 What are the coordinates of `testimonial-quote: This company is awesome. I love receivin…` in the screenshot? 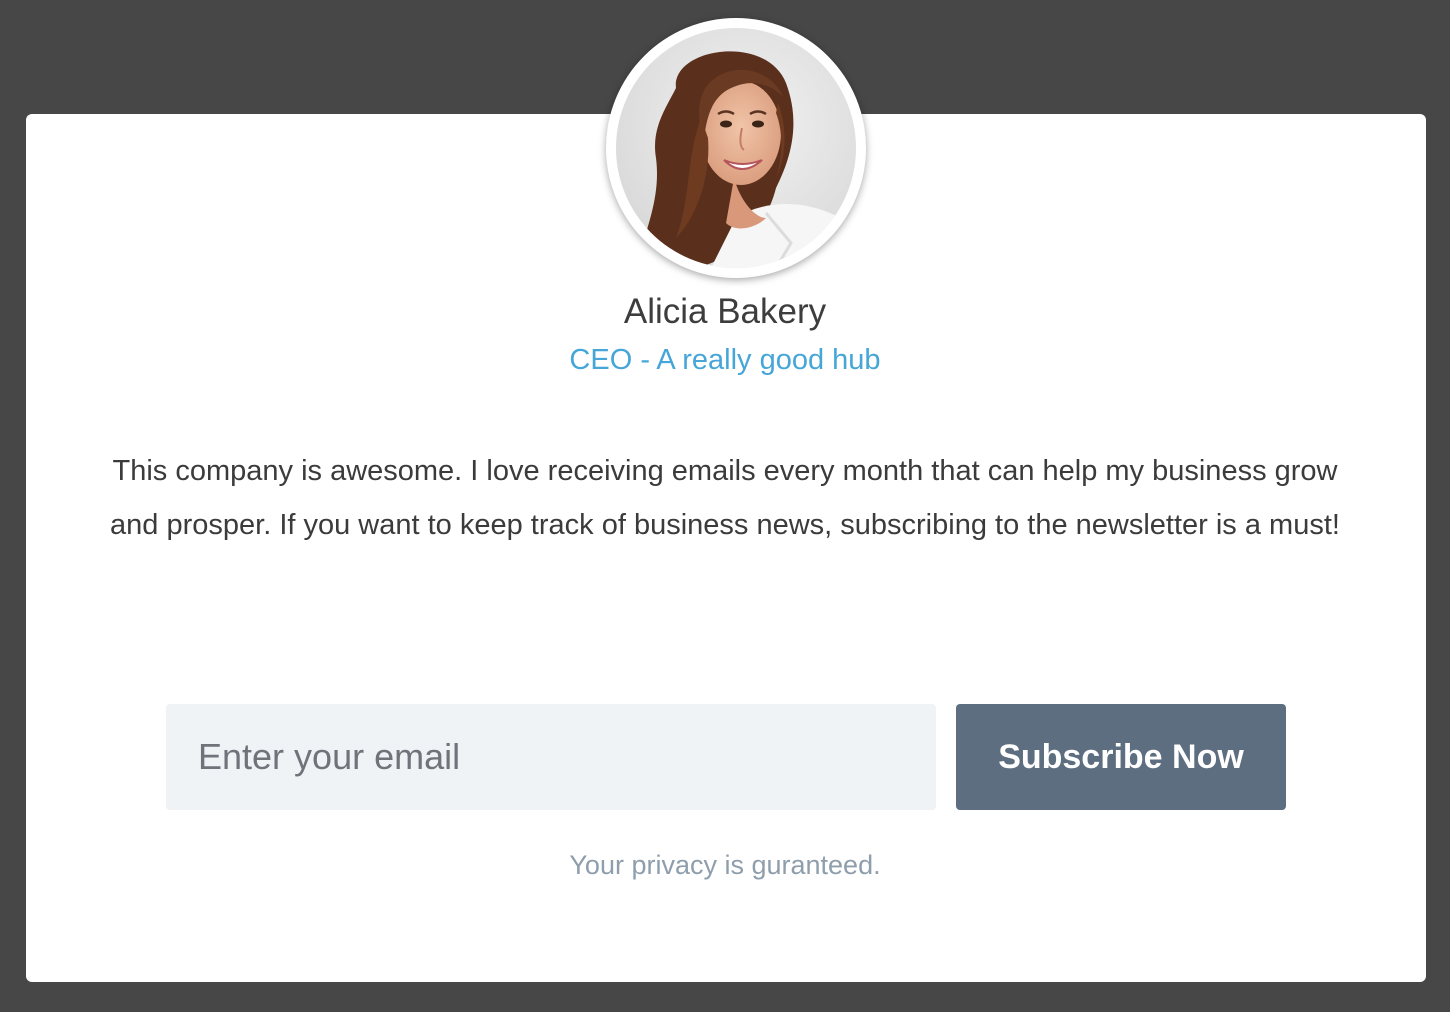 It's located at (725, 498).